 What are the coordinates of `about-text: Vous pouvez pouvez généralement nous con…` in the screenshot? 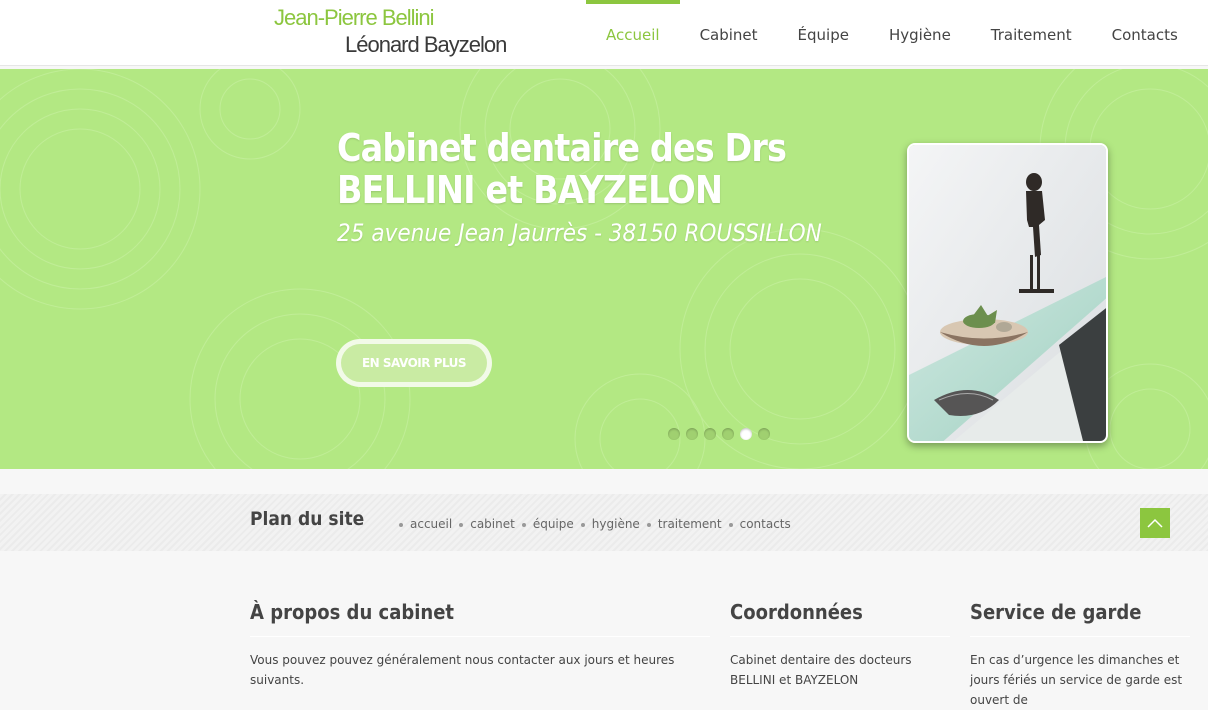 It's located at (462, 670).